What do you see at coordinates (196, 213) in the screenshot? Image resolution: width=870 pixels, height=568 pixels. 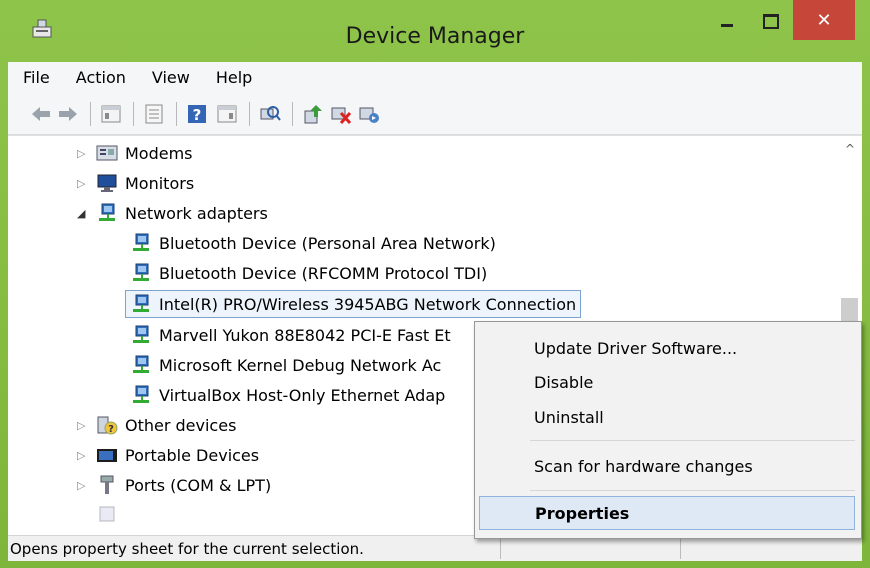 I see `tree-node-label: Network adapters` at bounding box center [196, 213].